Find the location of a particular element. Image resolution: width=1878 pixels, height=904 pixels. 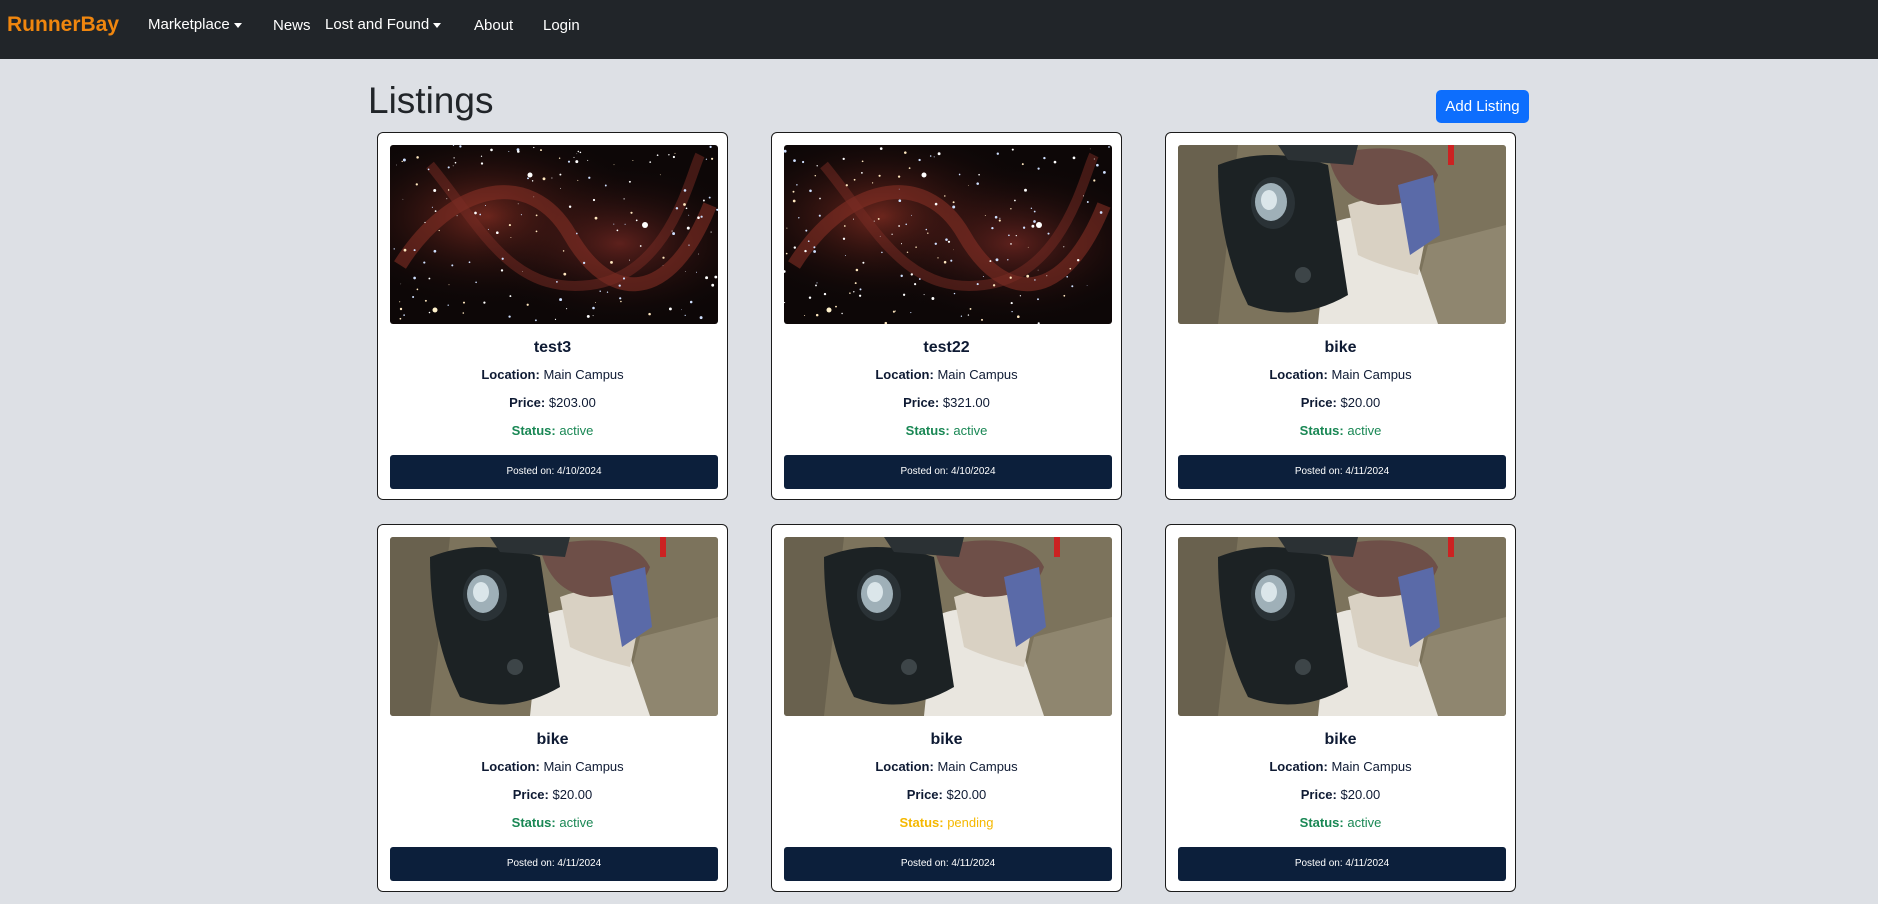

listing-price: Price: $203.00 is located at coordinates (552, 402).